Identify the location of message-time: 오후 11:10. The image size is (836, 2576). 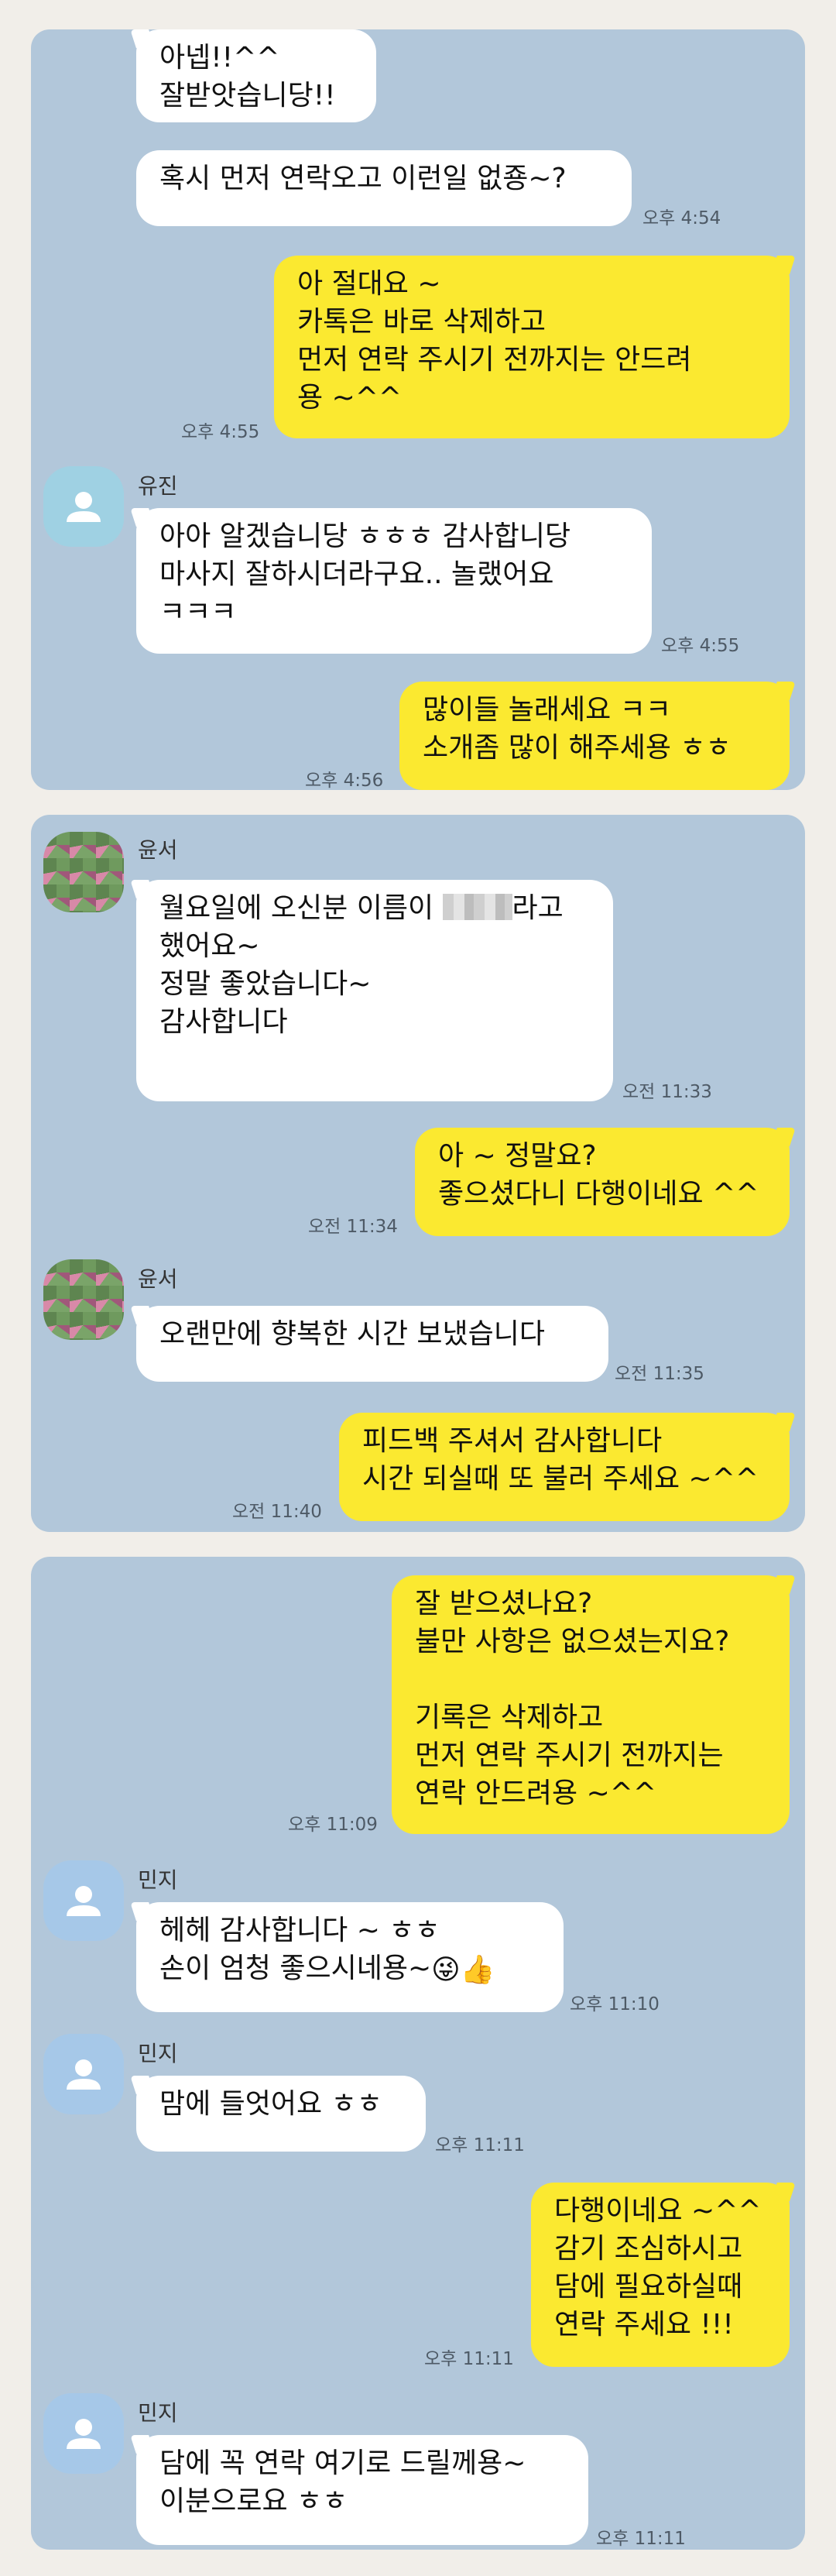
(615, 2004).